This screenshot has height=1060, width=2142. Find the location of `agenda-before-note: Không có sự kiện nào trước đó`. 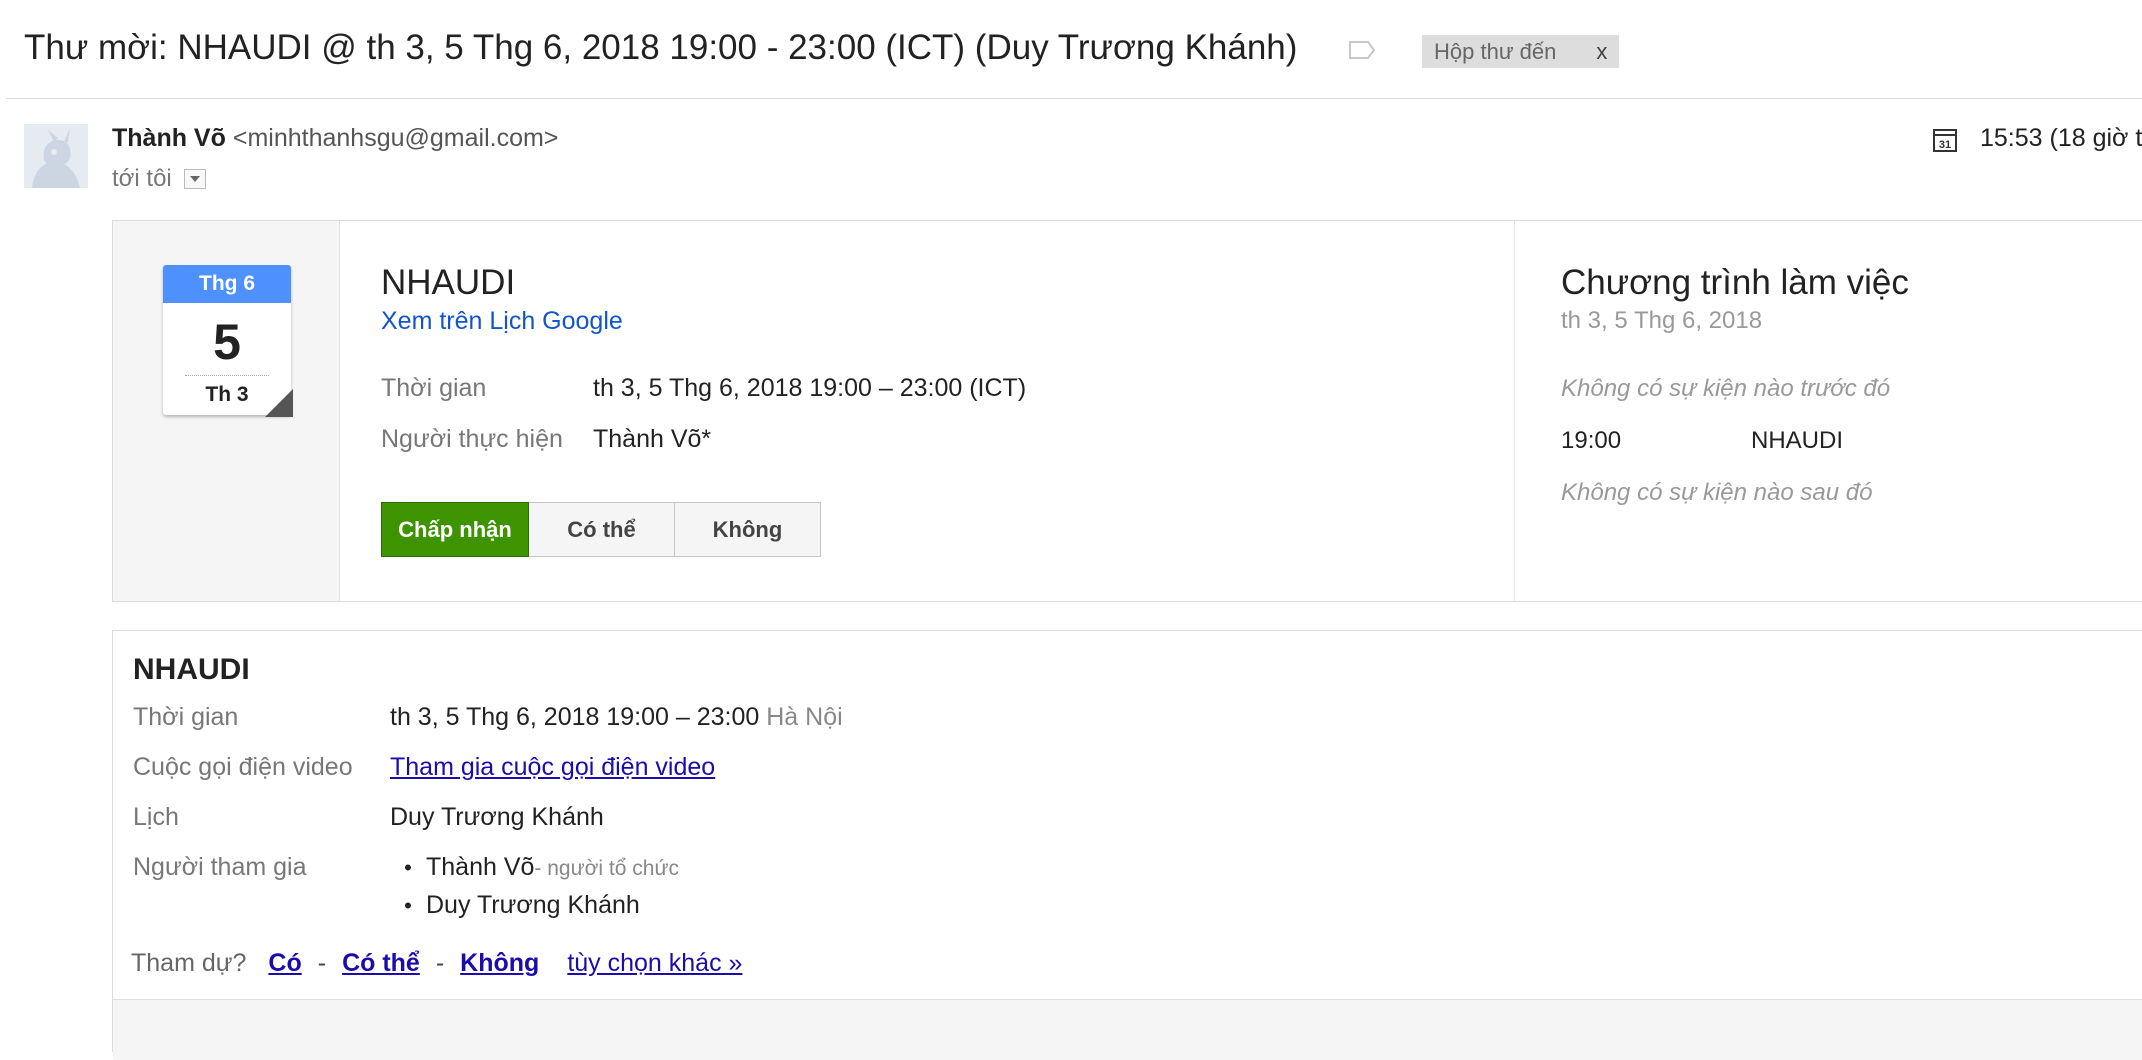

agenda-before-note: Không có sự kiện nào trước đó is located at coordinates (1726, 388).